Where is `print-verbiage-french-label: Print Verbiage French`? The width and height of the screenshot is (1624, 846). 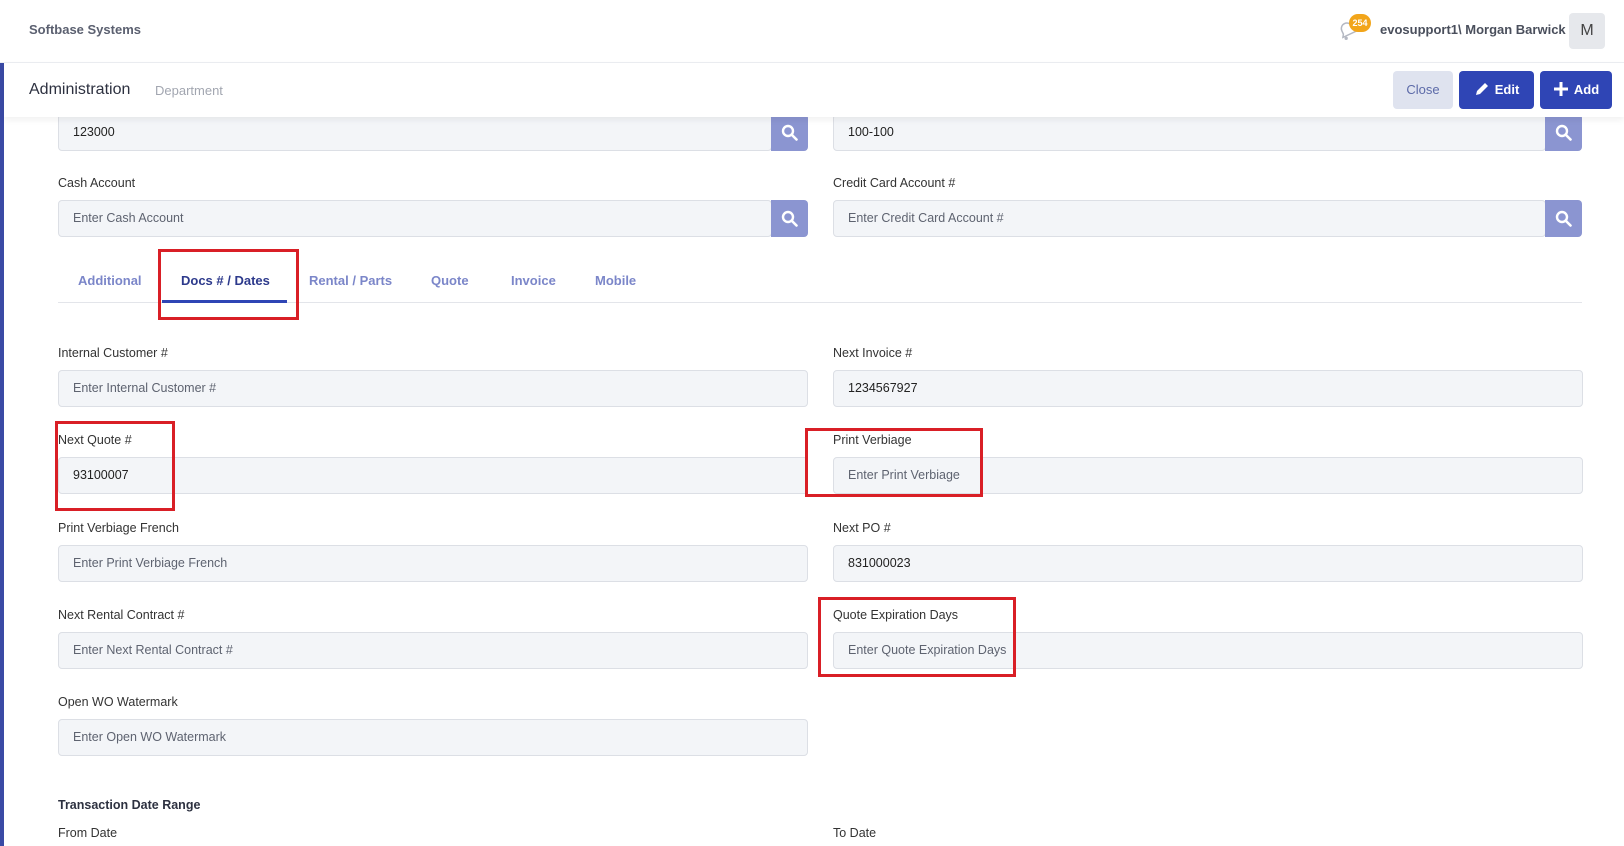 print-verbiage-french-label: Print Verbiage French is located at coordinates (118, 528).